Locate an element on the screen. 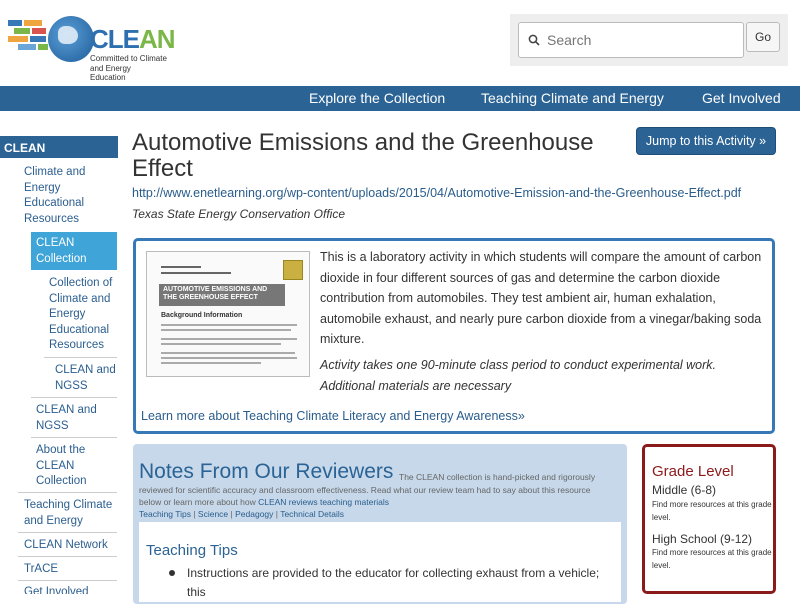 The height and width of the screenshot is (604, 800). sidebar-item-clean-network: CLEAN Network is located at coordinates (71, 546).